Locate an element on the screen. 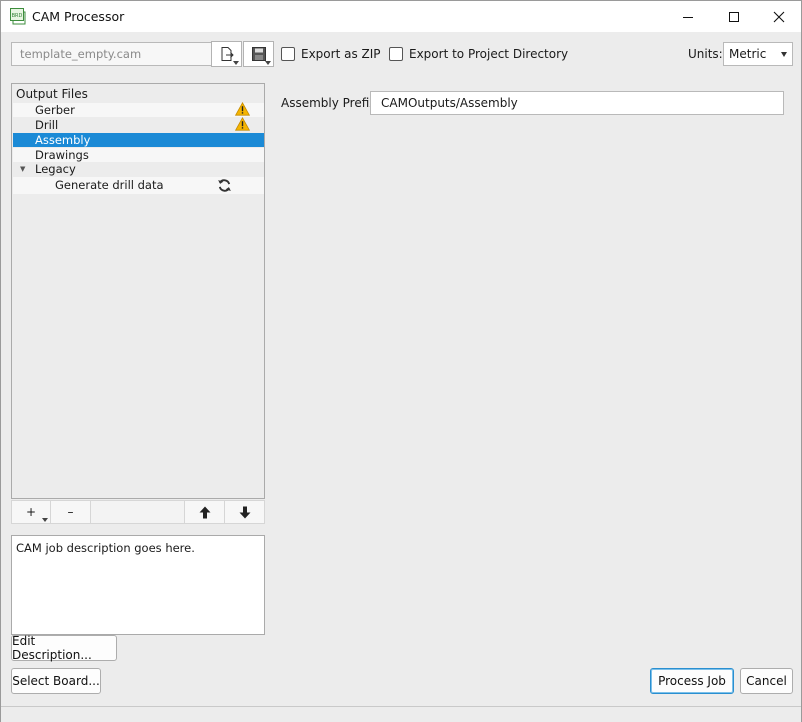 This screenshot has width=802, height=722. tree-item-label: Drill is located at coordinates (47, 125).